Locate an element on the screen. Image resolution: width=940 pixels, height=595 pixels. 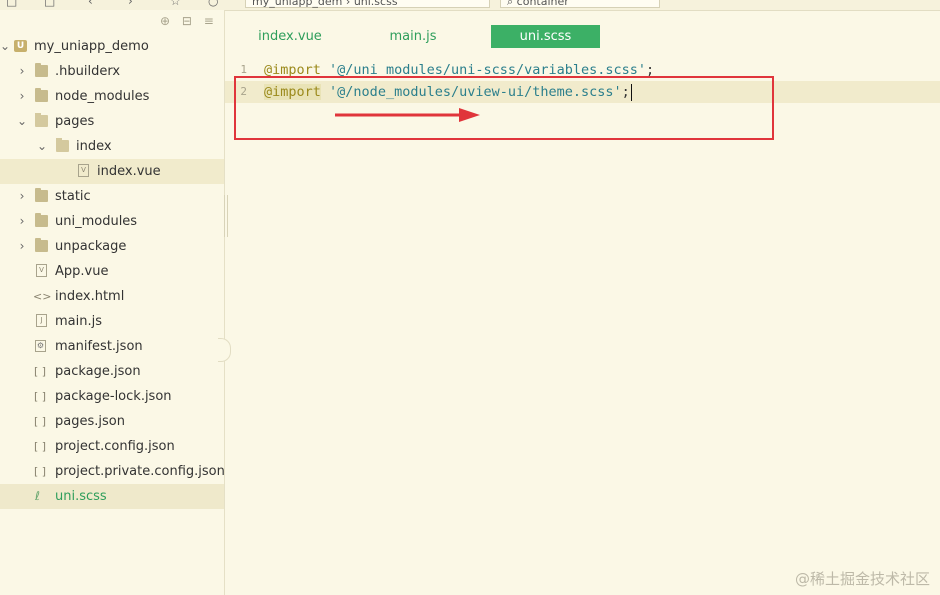
tree-item-pages: ⌄ pages is located at coordinates (112, 121).